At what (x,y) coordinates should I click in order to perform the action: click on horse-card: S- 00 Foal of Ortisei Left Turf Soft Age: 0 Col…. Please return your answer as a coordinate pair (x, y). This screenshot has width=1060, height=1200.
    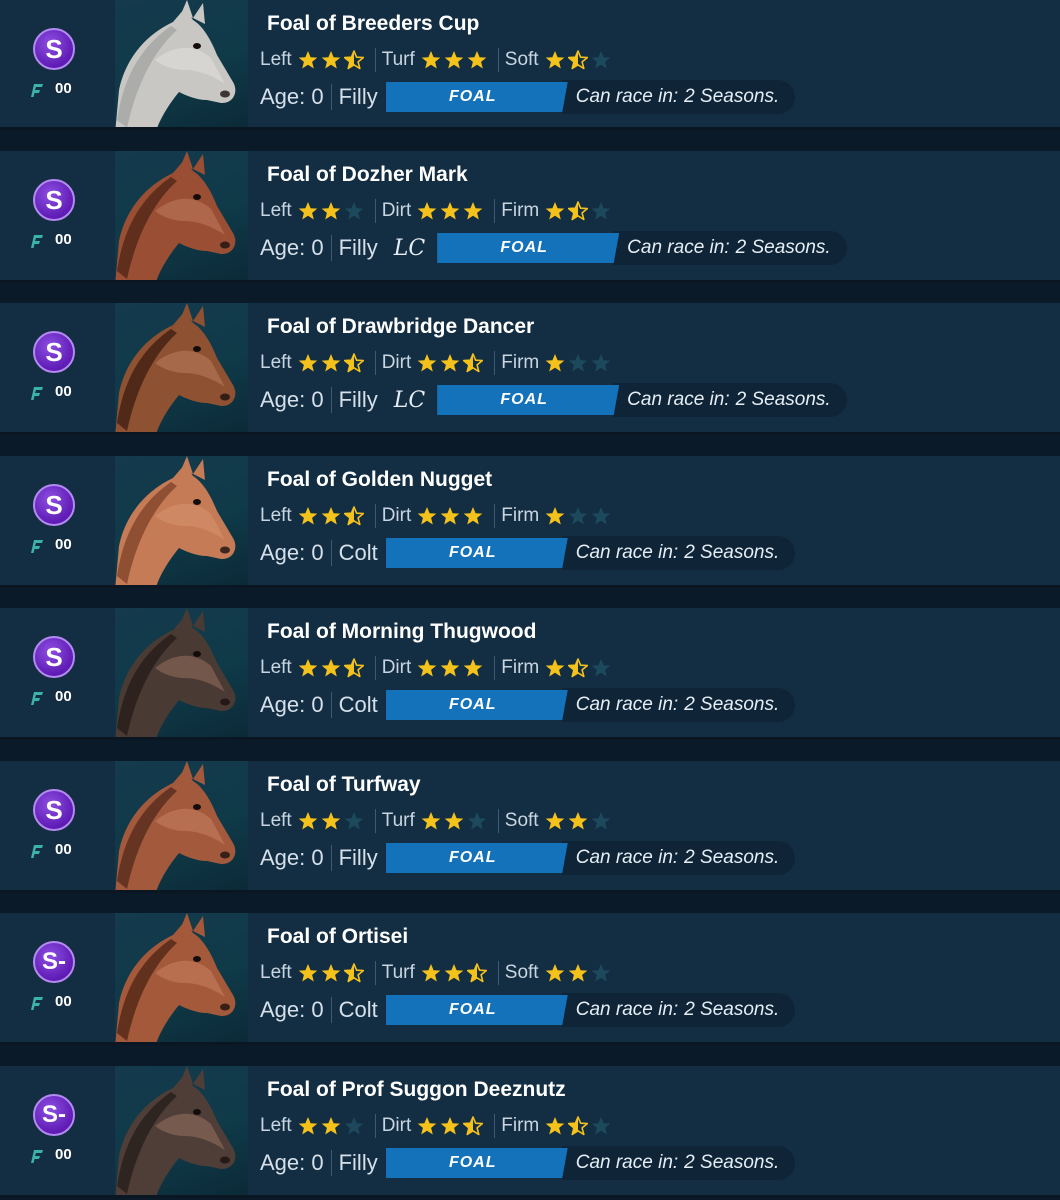
    Looking at the image, I should click on (530, 979).